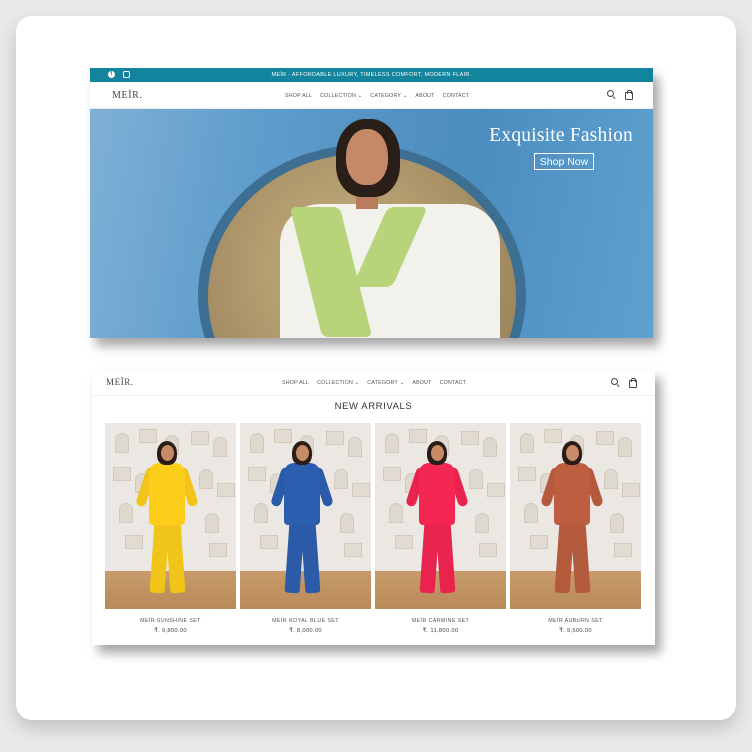 Image resolution: width=752 pixels, height=752 pixels. What do you see at coordinates (575, 631) in the screenshot?
I see `product-price: ₹. 9,500.00` at bounding box center [575, 631].